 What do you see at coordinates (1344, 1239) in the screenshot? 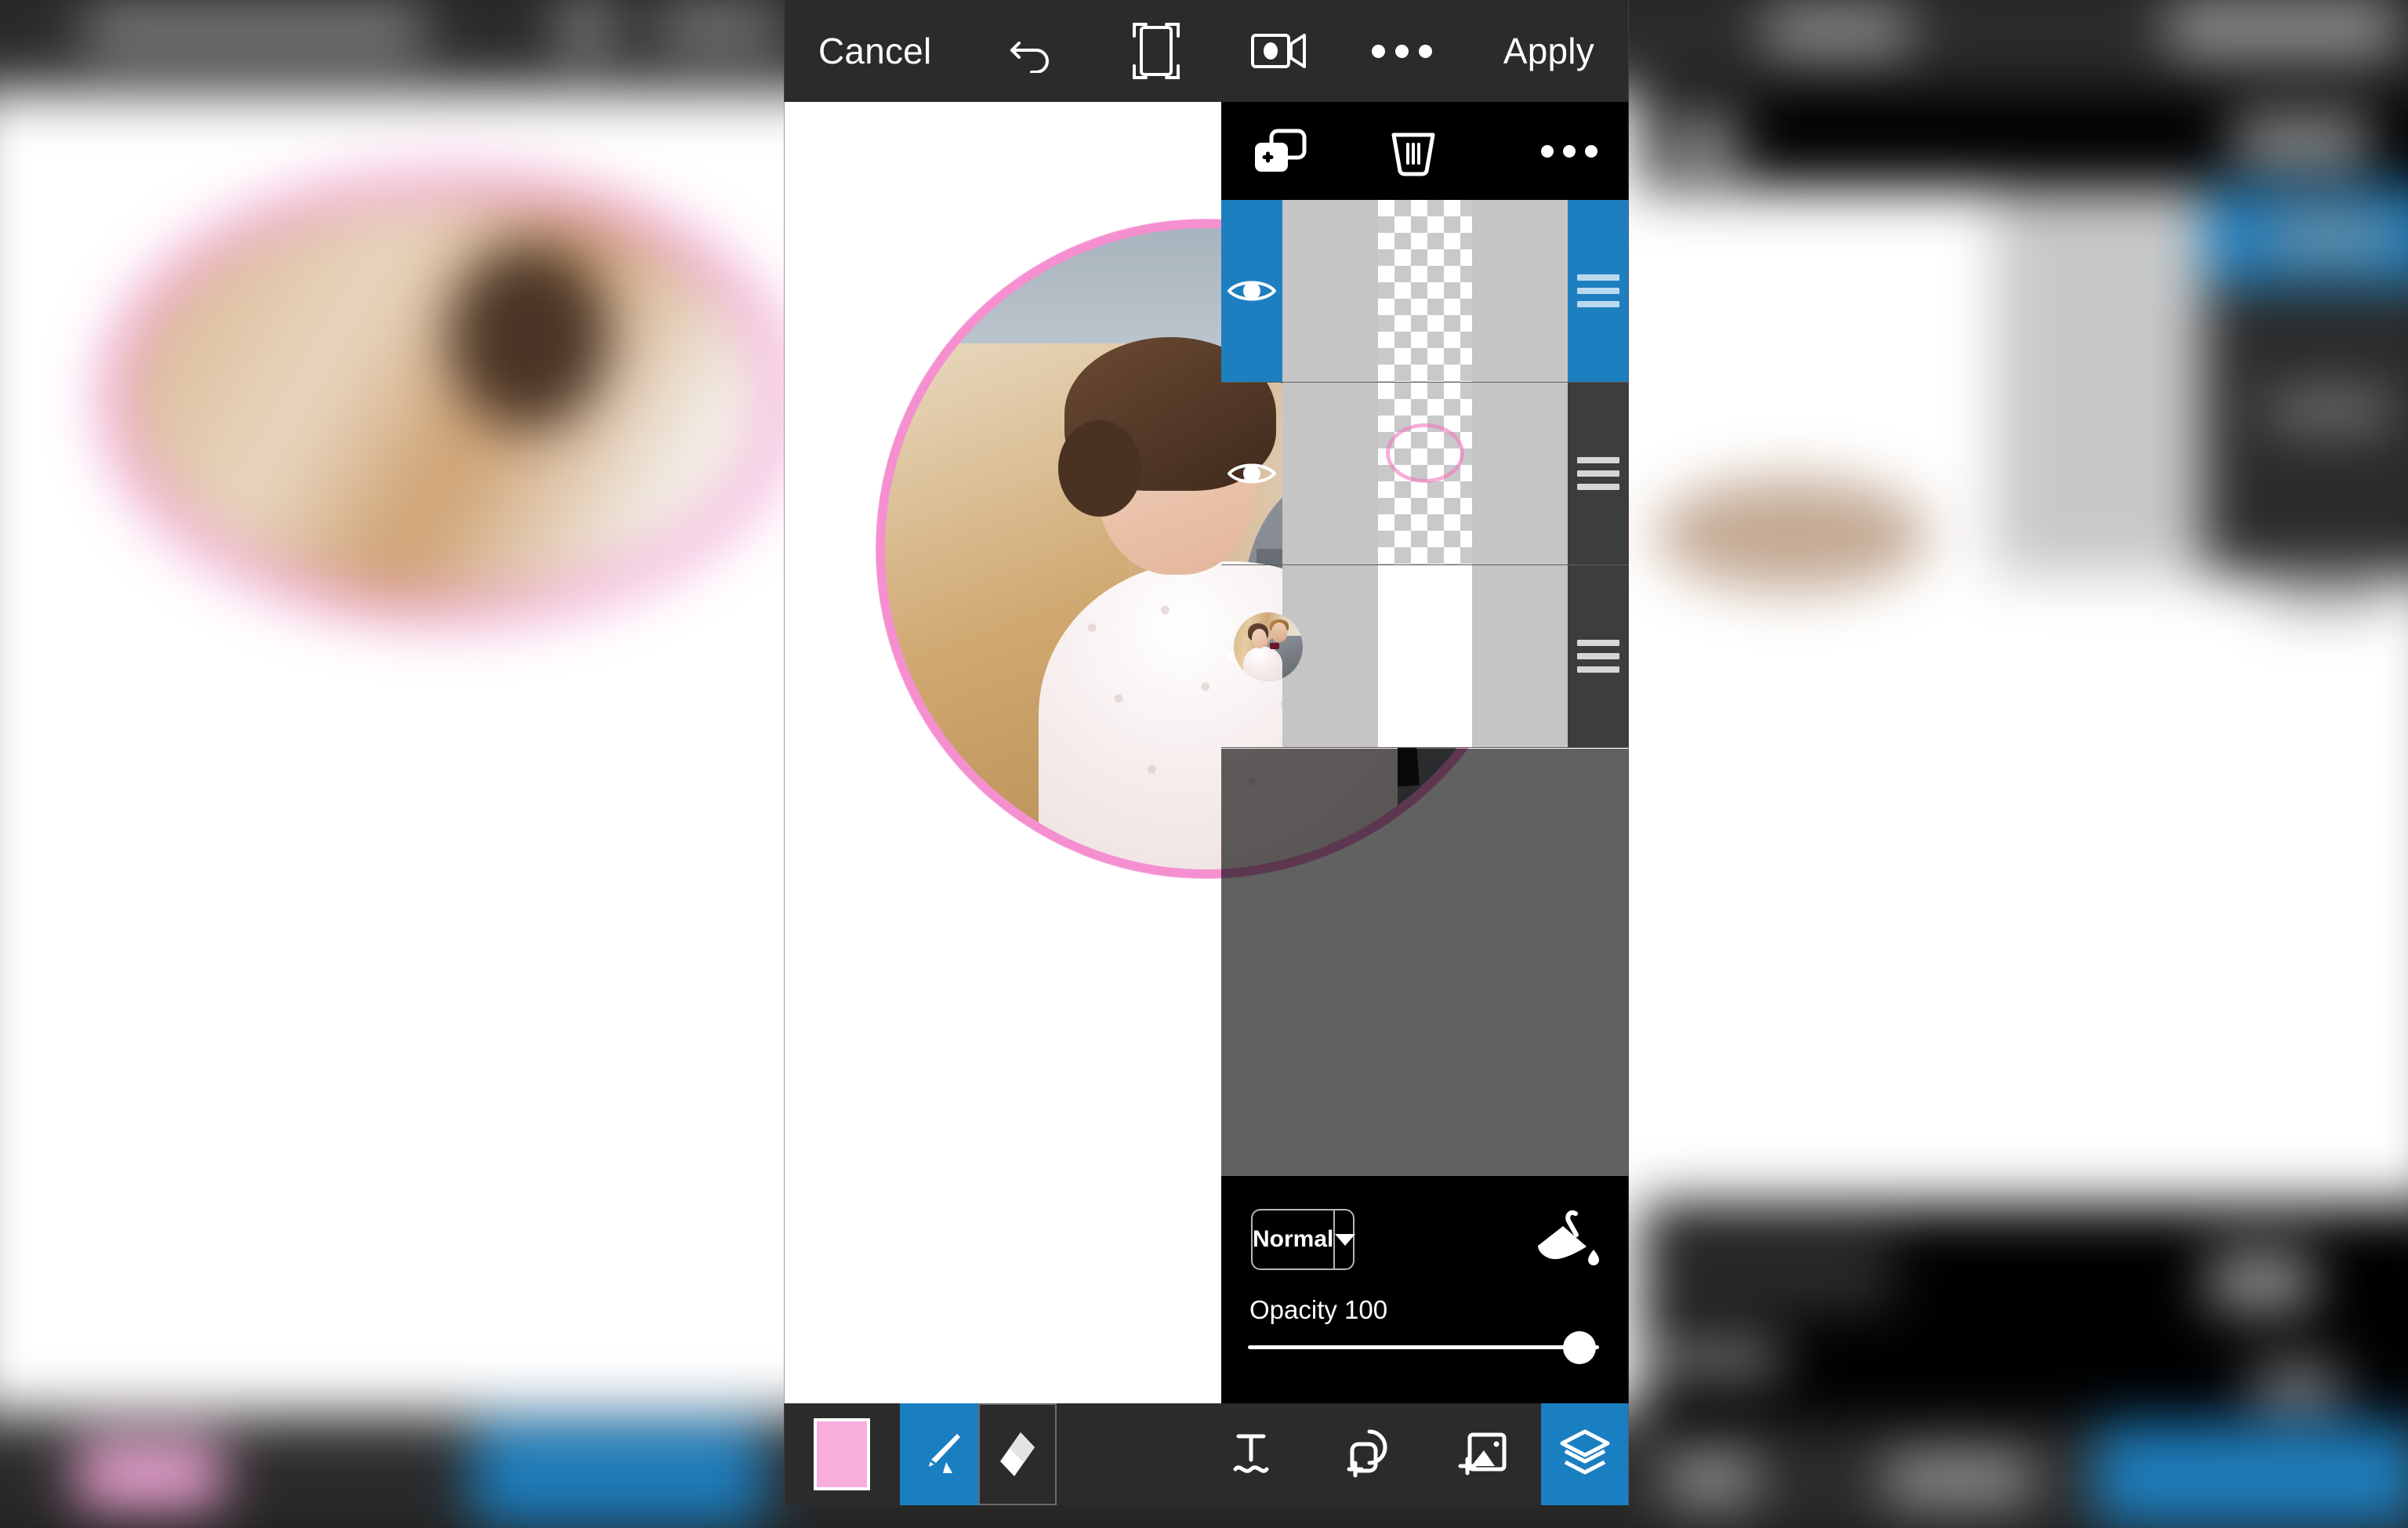
I see `chevron-down-icon` at bounding box center [1344, 1239].